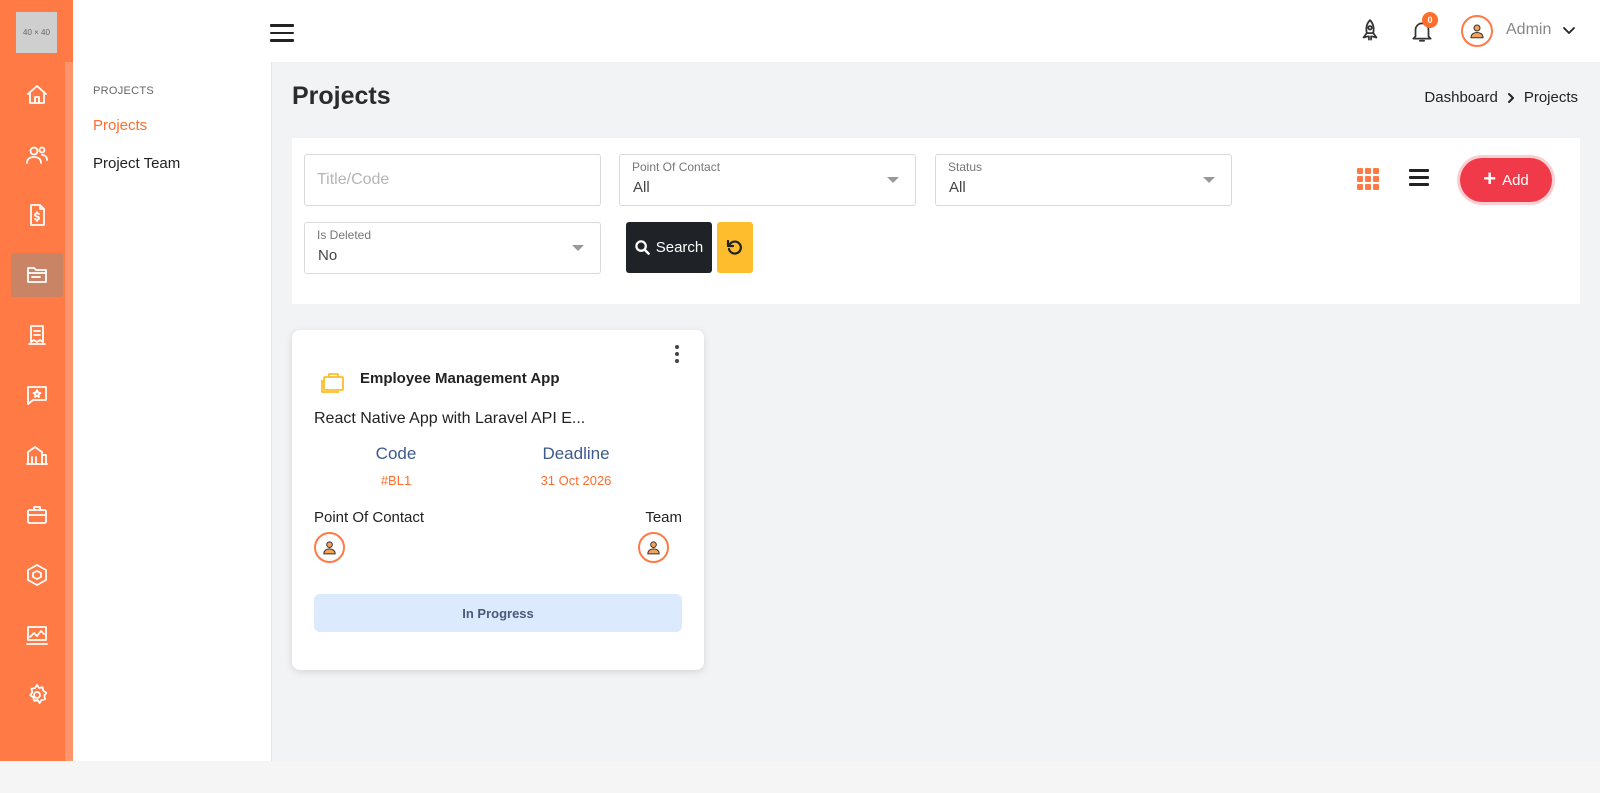 The height and width of the screenshot is (793, 1600). Describe the element at coordinates (1550, 97) in the screenshot. I see `breadcrumb-current: Projects` at that location.